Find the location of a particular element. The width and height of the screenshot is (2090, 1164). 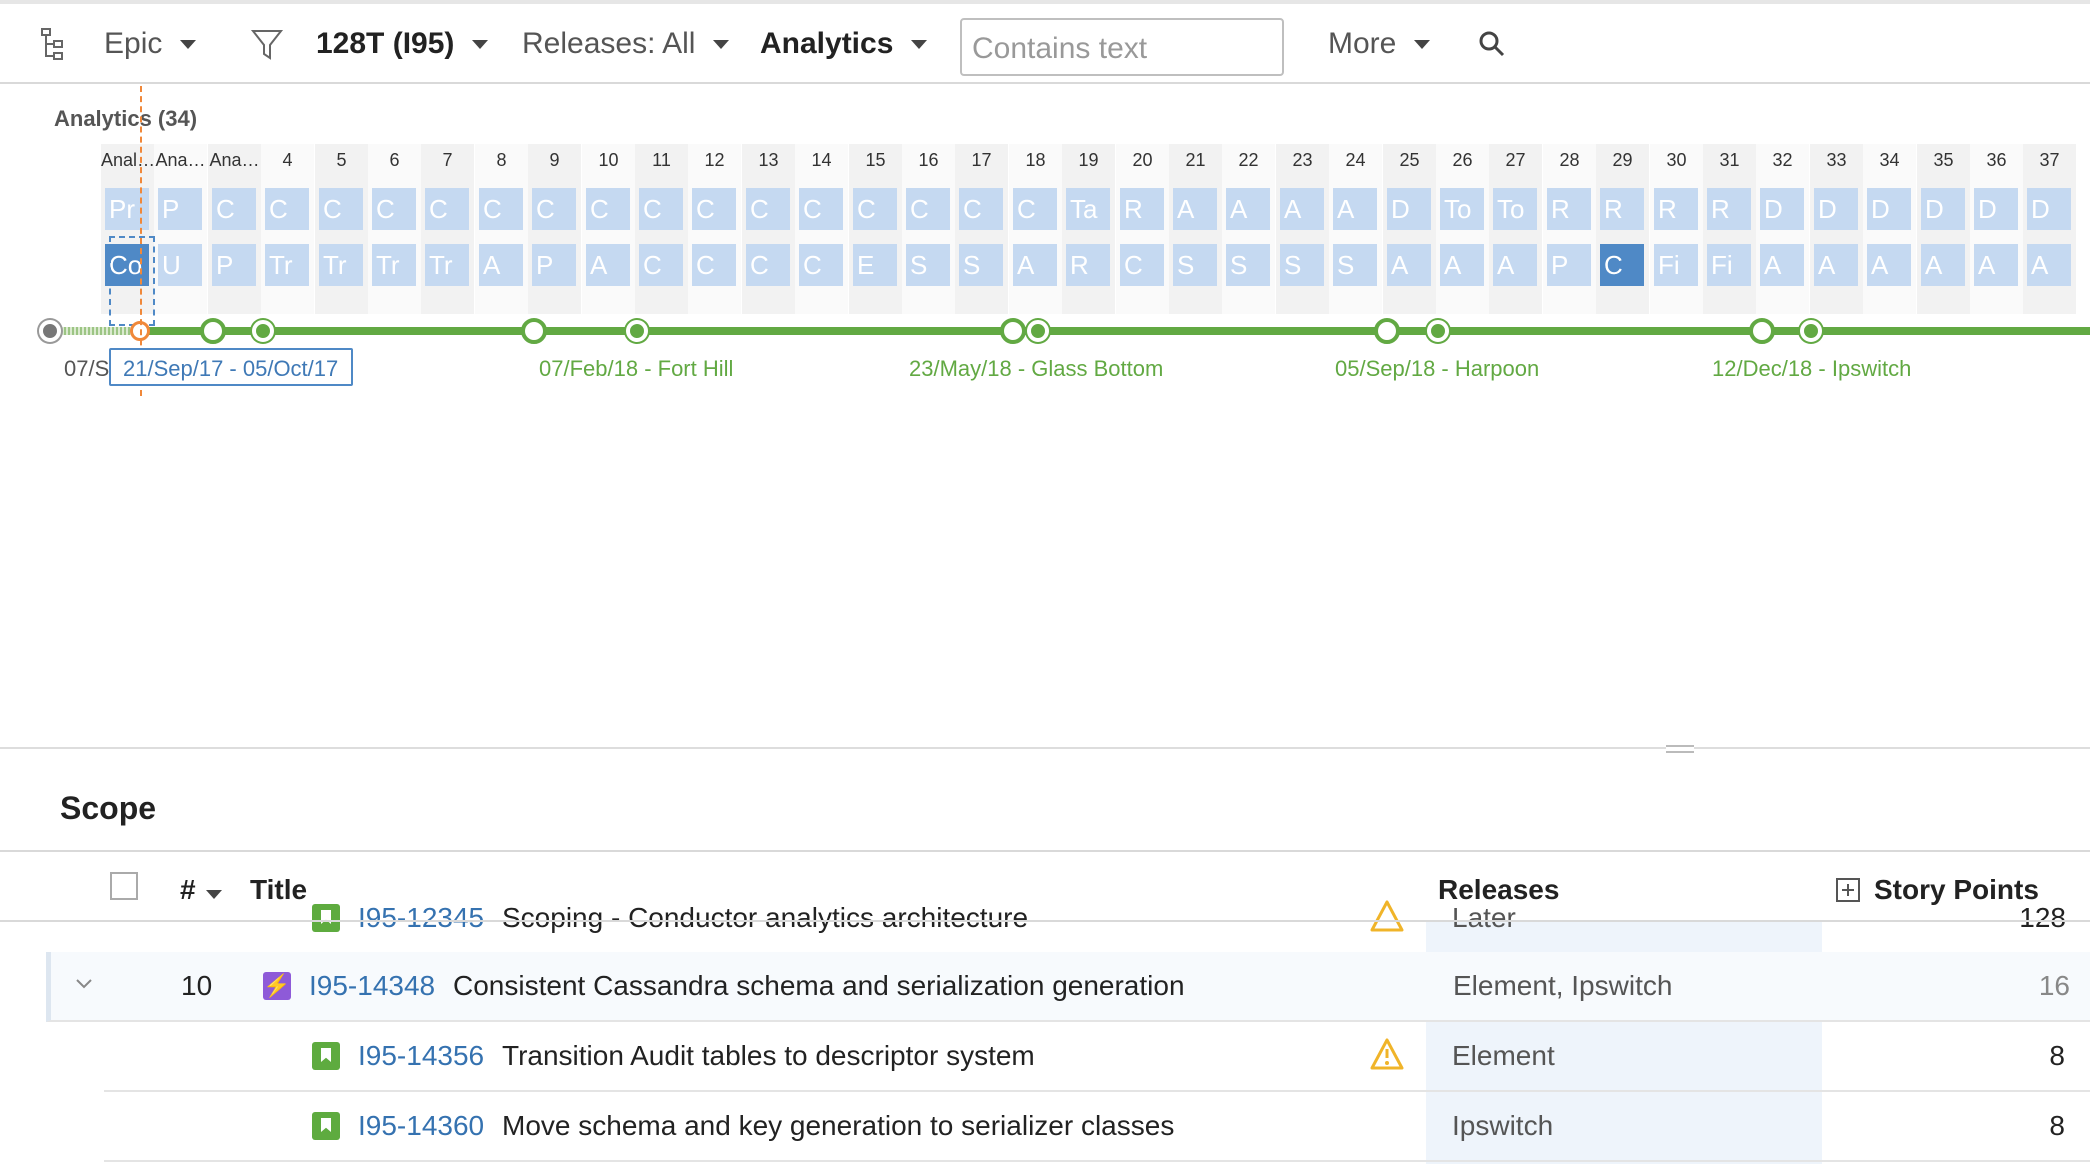

funnel-icon is located at coordinates (267, 44).